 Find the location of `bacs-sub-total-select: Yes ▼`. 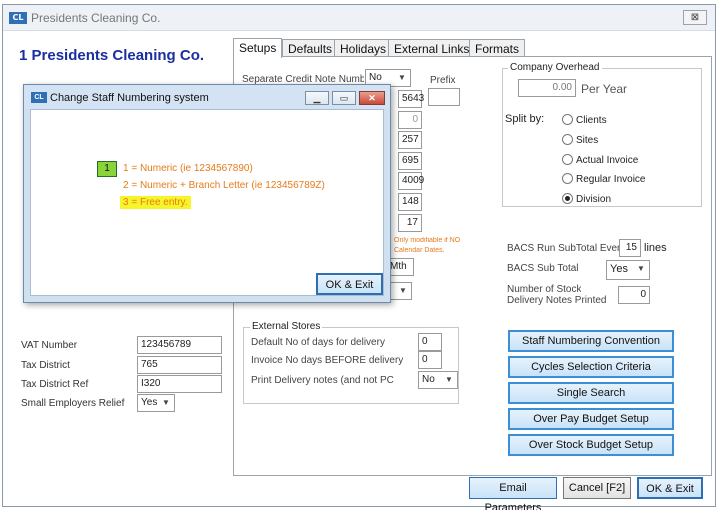

bacs-sub-total-select: Yes ▼ is located at coordinates (628, 270).